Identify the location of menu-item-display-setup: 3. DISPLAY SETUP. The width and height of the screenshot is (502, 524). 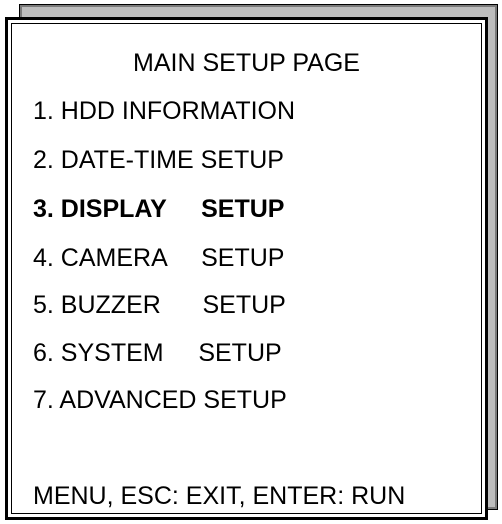
(158, 209).